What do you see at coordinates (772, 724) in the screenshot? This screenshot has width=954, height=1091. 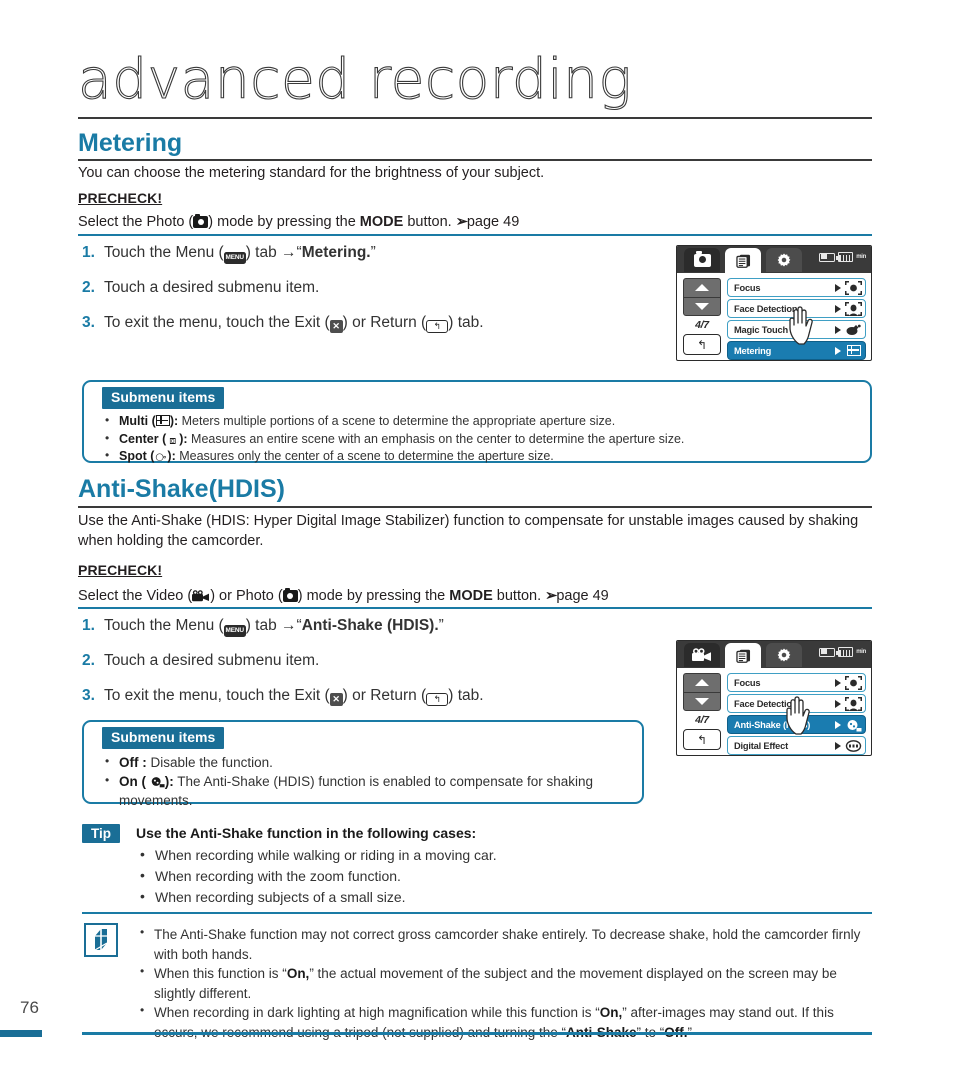 I see `menu-row-label: Anti-Shake (HDIS)` at bounding box center [772, 724].